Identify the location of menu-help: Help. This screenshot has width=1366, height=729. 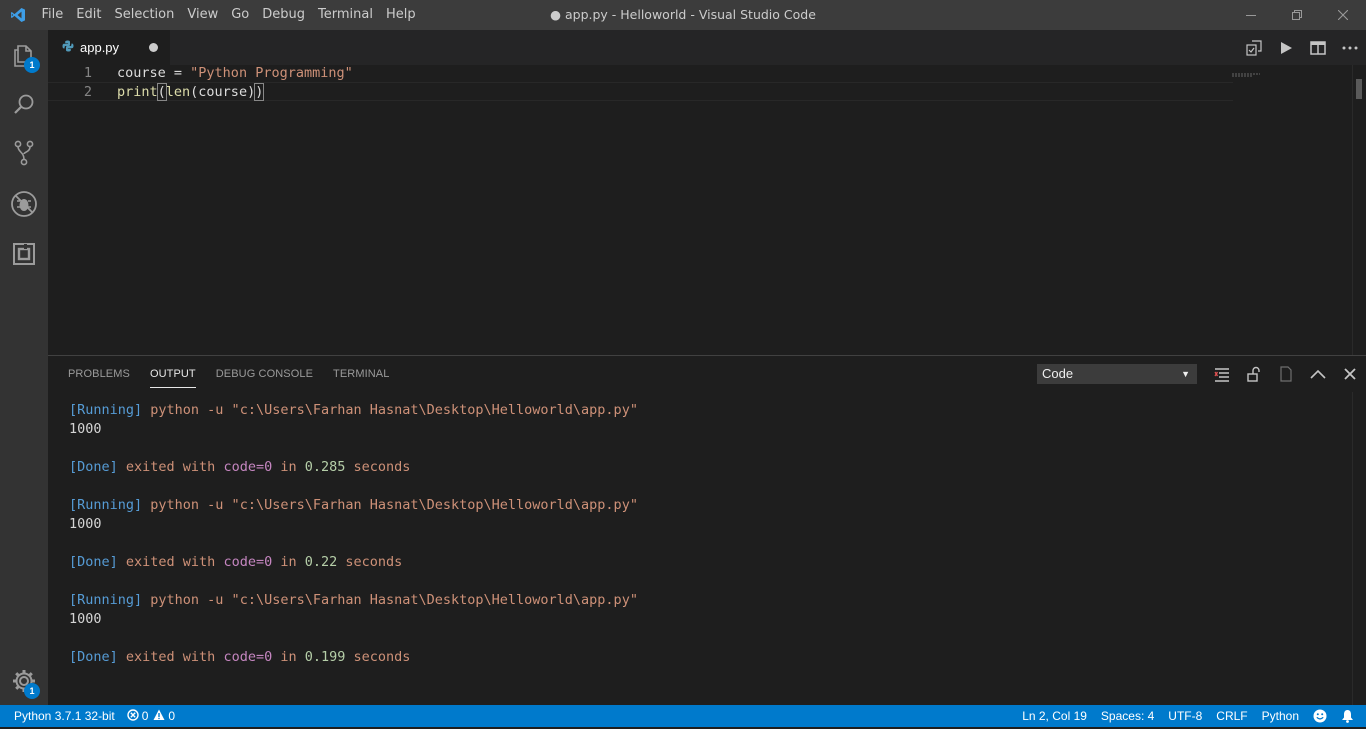
(400, 15).